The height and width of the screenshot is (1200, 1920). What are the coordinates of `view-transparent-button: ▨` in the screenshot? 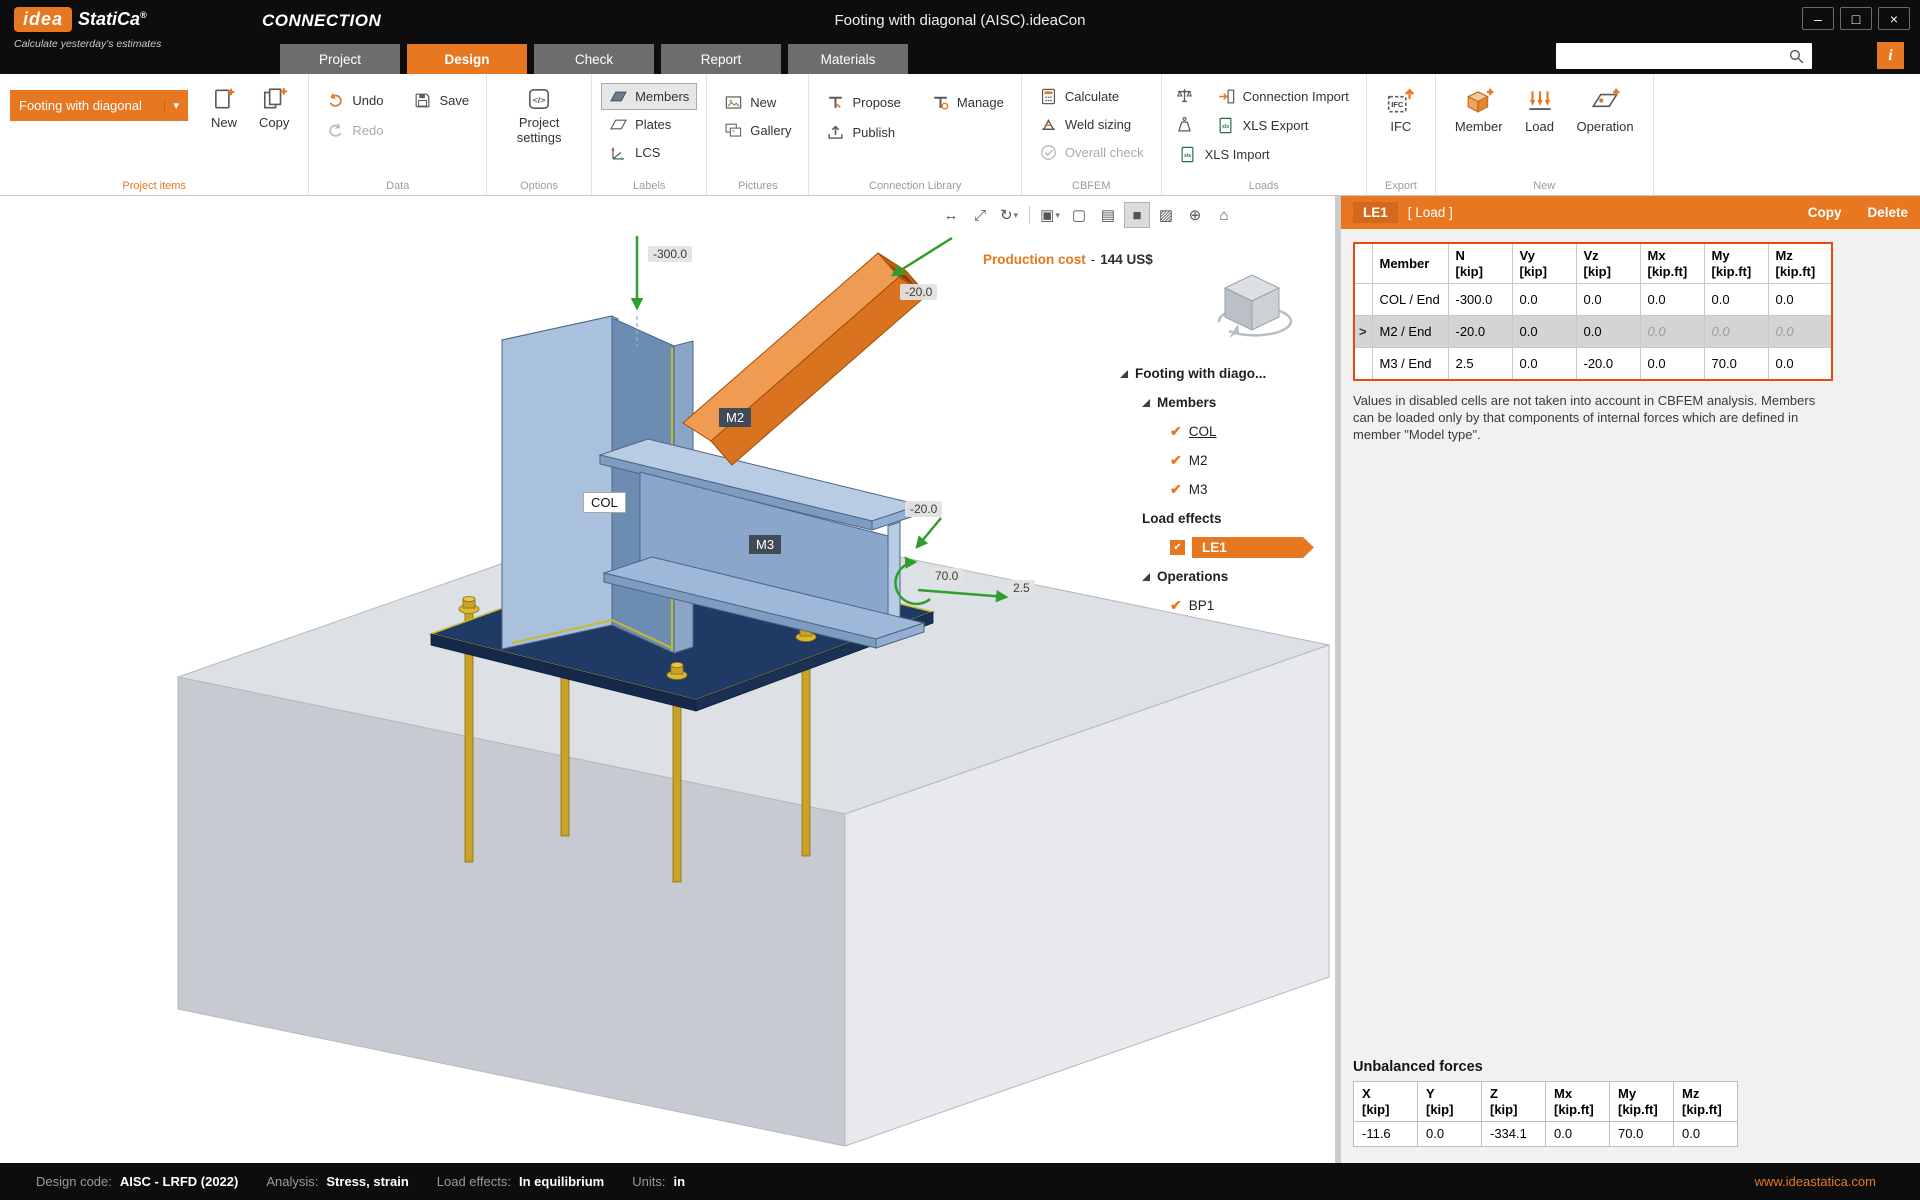 It's located at (1166, 215).